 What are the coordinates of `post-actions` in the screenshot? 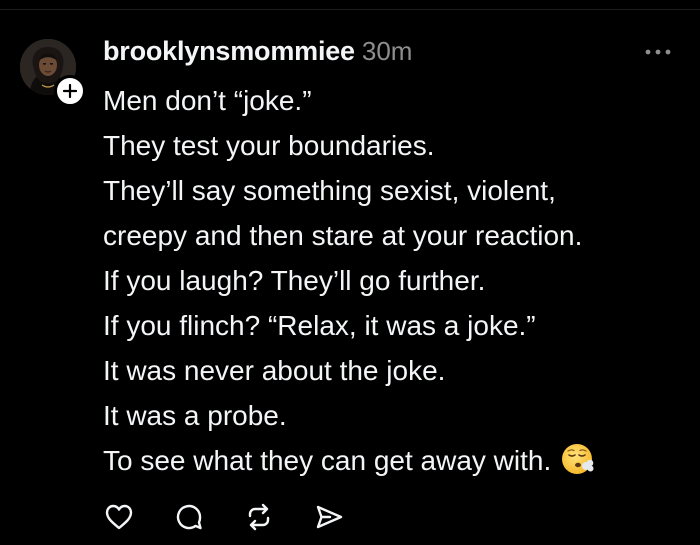 It's located at (243, 517).